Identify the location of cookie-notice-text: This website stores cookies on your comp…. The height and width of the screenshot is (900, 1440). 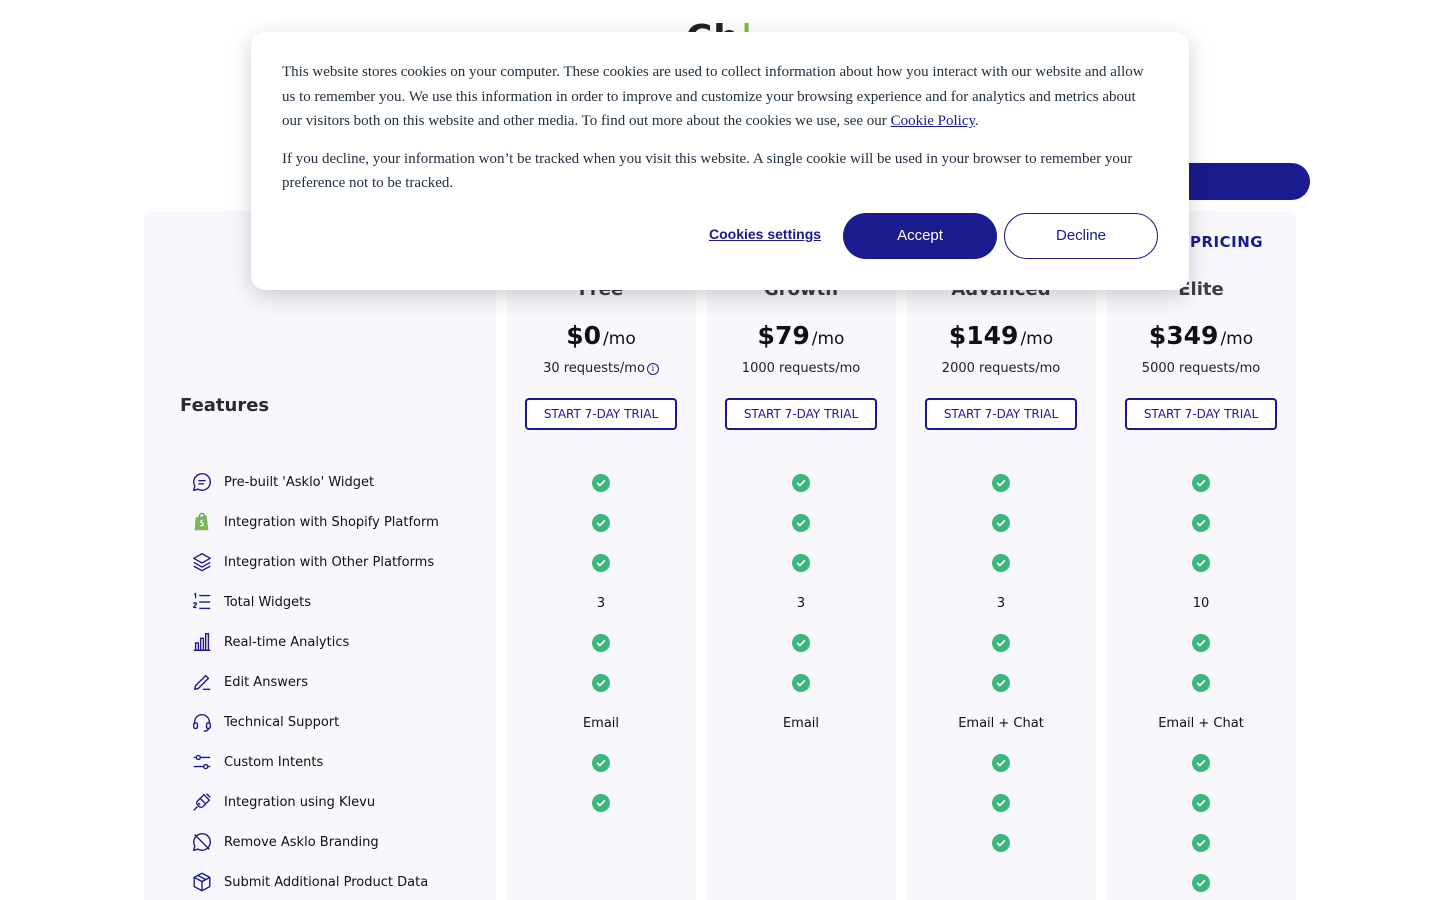
(713, 96).